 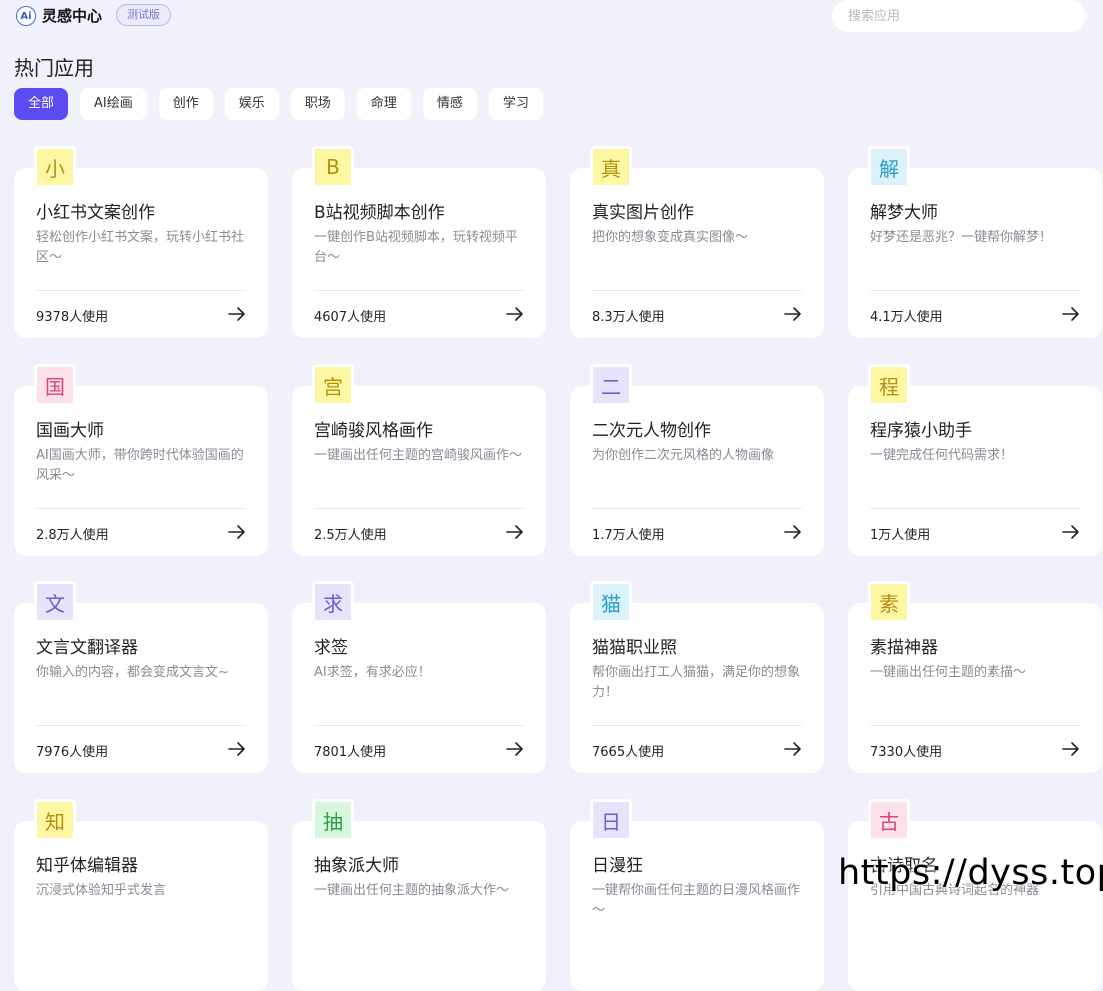 What do you see at coordinates (975, 895) in the screenshot?
I see `app-card: 古古诗取名 引用中国古典诗词起名的神器` at bounding box center [975, 895].